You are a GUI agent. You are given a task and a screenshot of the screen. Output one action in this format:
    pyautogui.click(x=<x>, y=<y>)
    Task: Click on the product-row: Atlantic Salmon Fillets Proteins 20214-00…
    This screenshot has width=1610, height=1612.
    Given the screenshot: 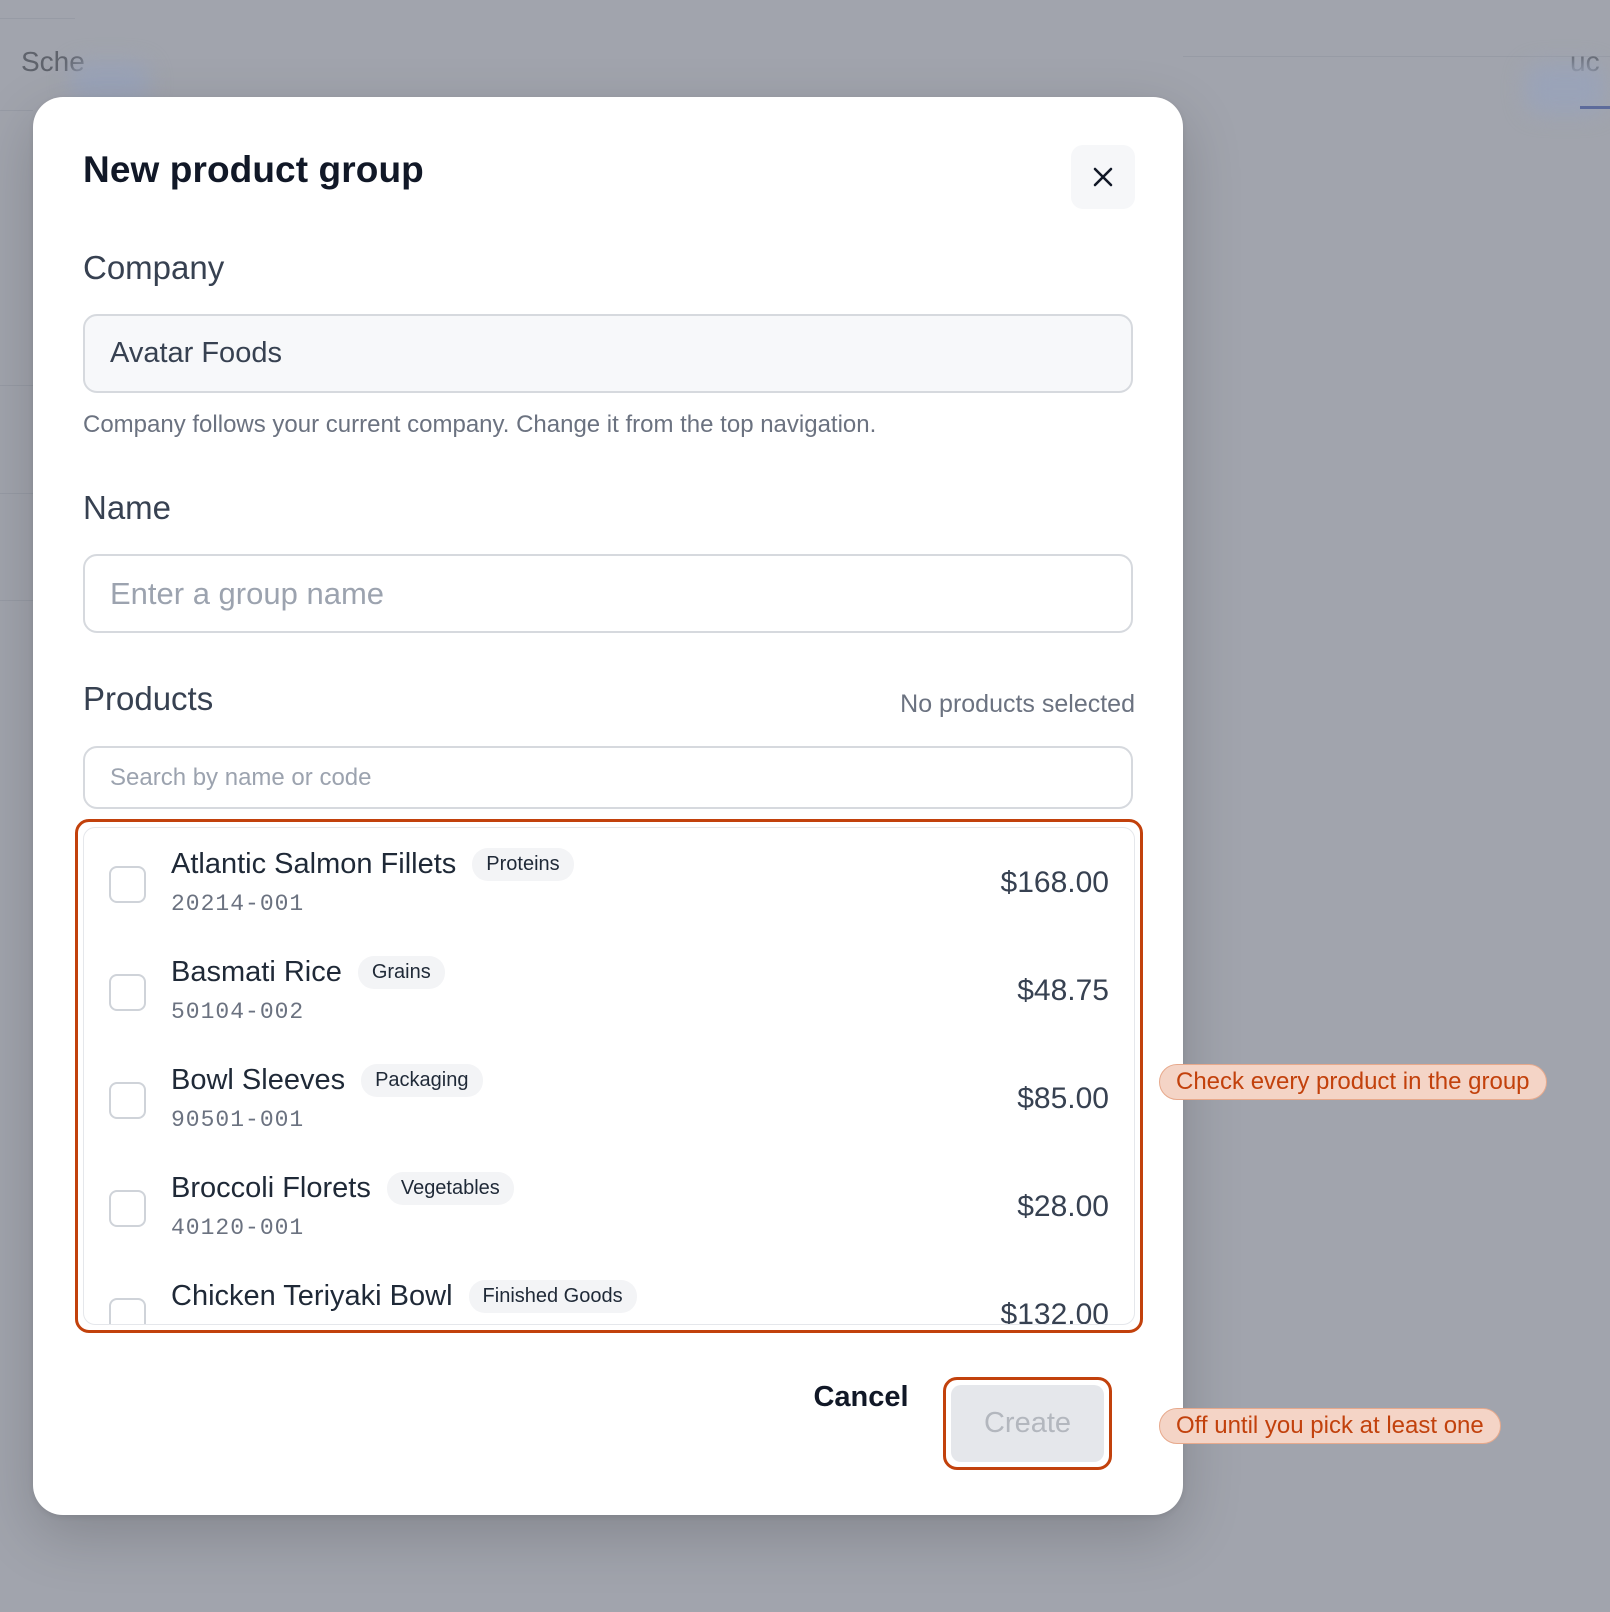 What is the action you would take?
    pyautogui.click(x=609, y=882)
    